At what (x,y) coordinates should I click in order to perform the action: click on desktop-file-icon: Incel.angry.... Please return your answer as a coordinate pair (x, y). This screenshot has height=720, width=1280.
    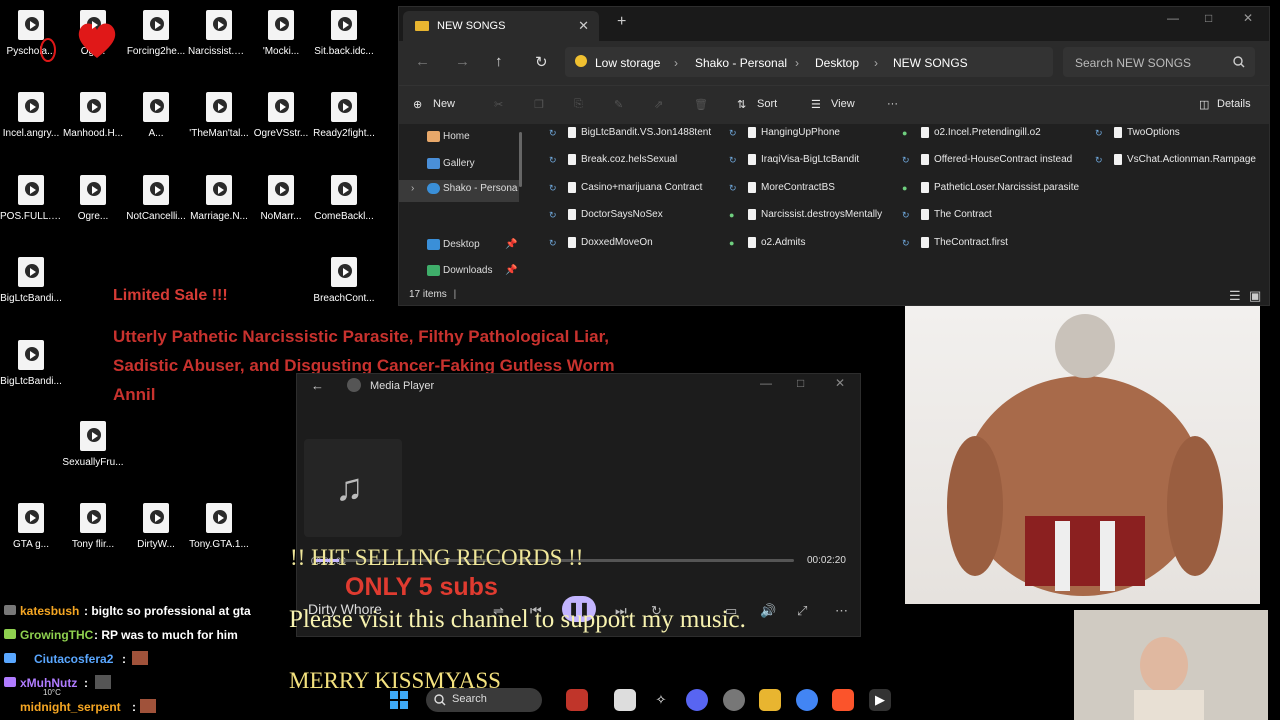
    Looking at the image, I should click on (31, 115).